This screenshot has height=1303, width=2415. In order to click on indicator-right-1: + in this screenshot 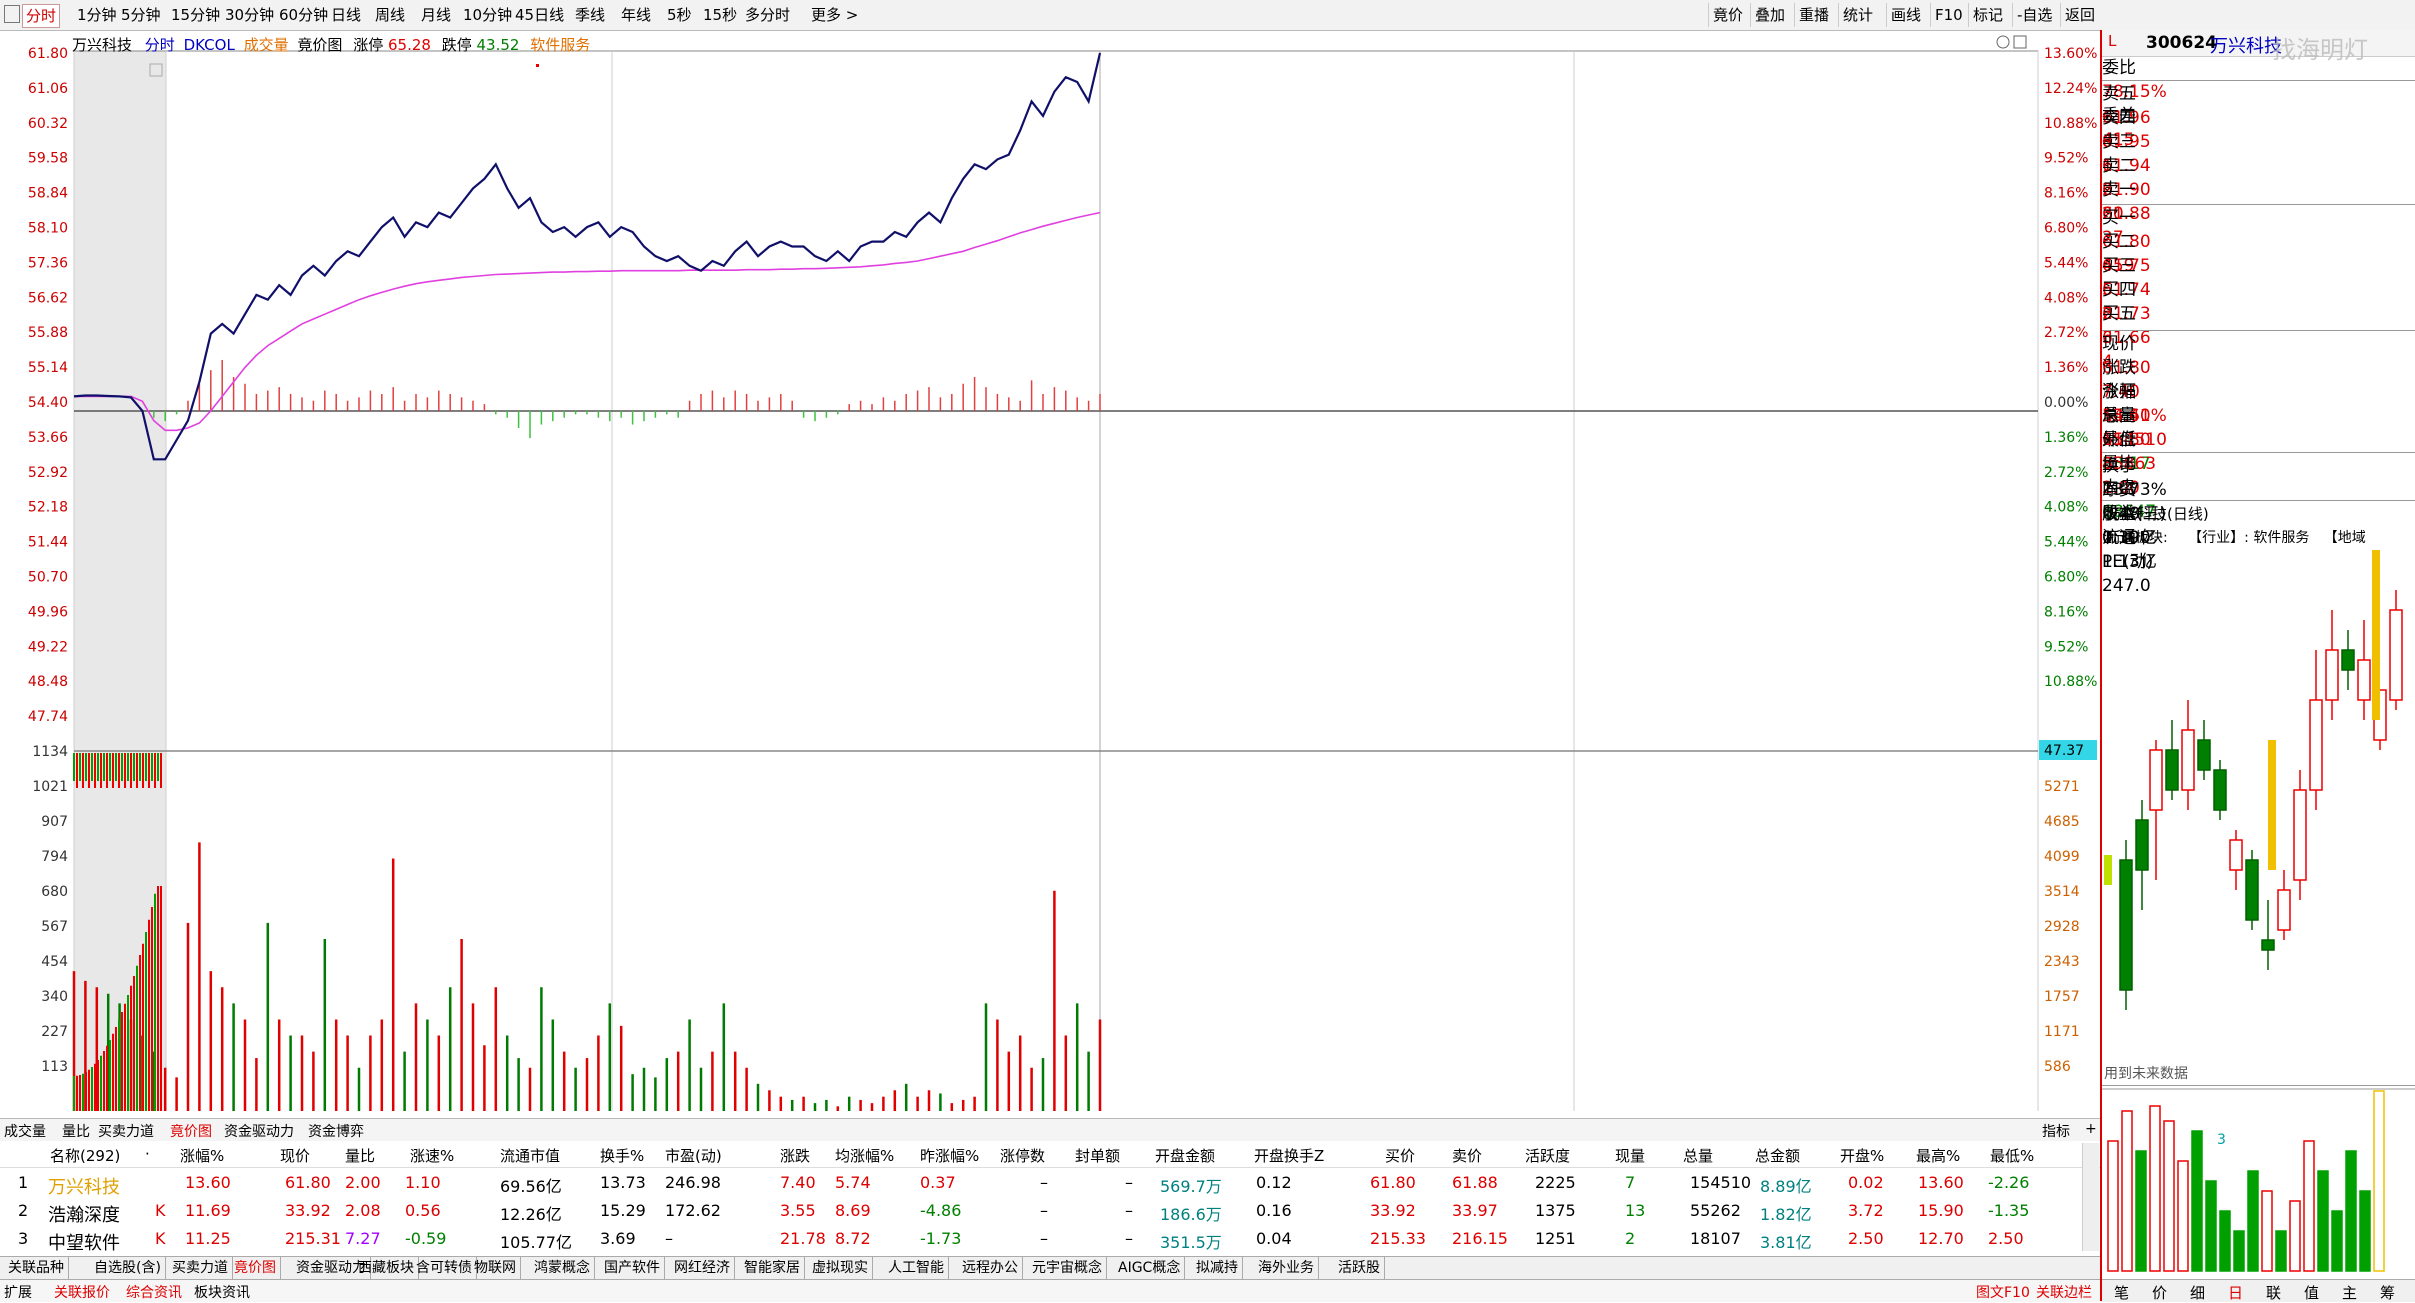, I will do `click(2091, 1129)`.